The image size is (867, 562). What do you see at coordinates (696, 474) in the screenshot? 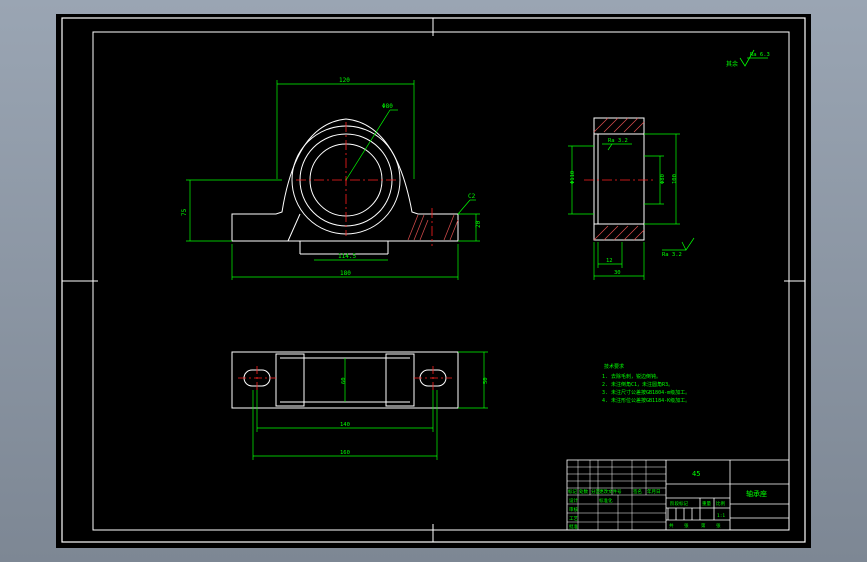
I see `title-material: 45` at bounding box center [696, 474].